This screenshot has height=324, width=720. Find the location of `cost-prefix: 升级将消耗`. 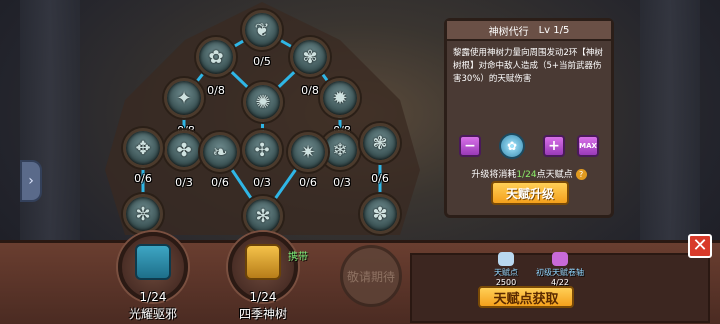

cost-prefix: 升级将消耗 is located at coordinates (494, 175).